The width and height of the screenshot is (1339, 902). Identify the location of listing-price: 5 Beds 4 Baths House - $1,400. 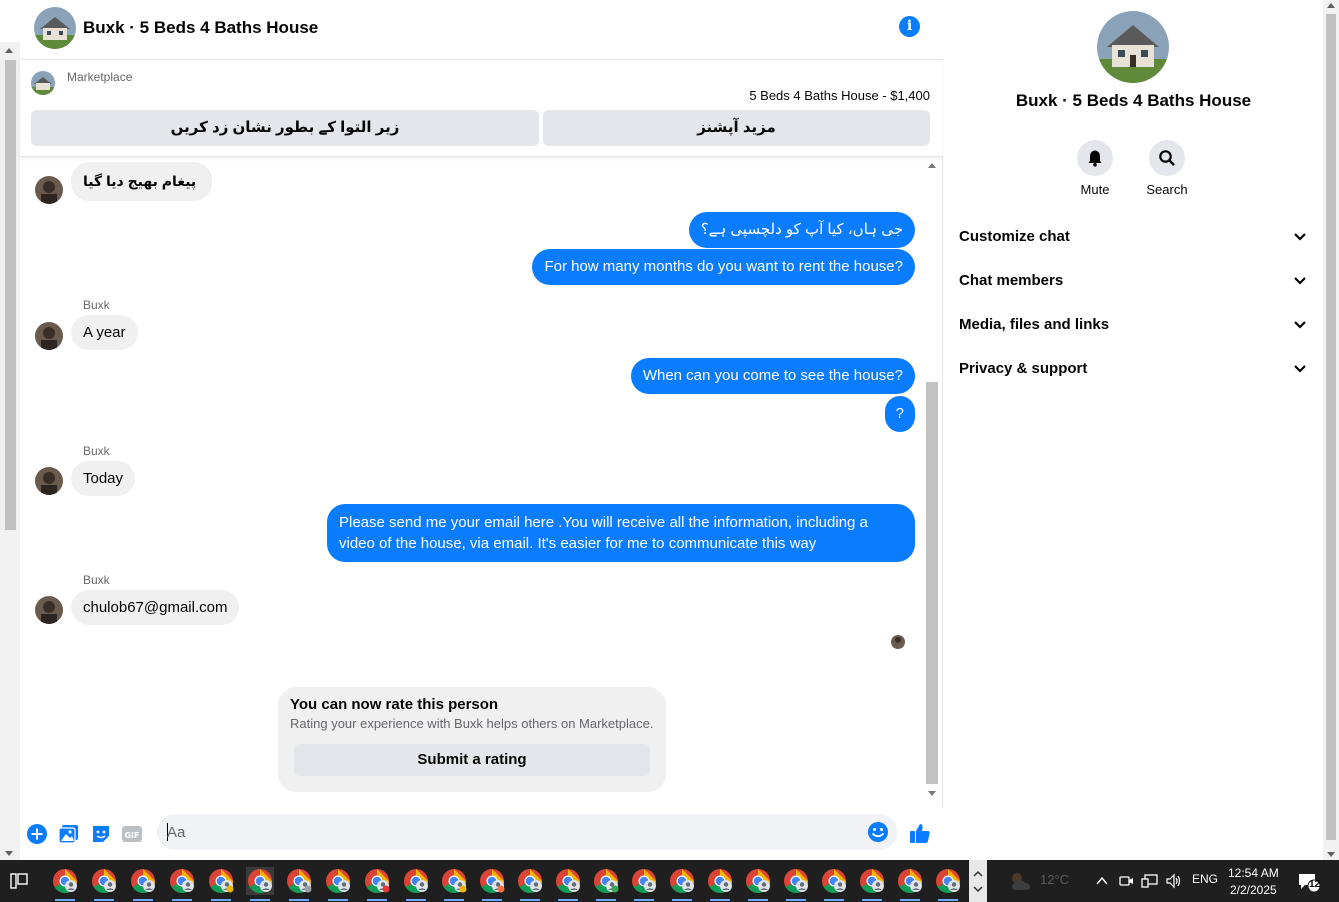
(839, 95).